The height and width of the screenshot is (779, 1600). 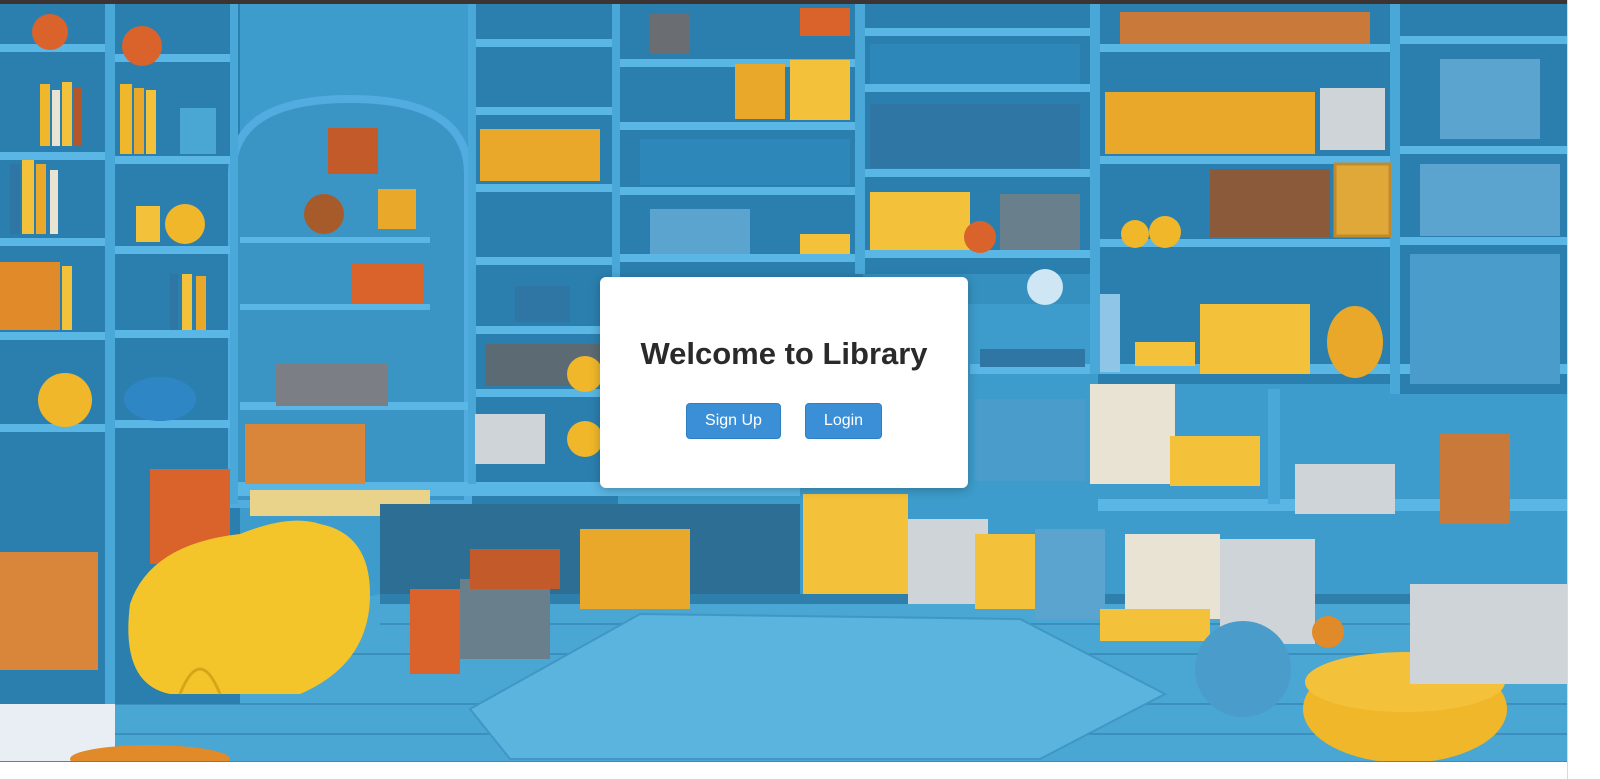 What do you see at coordinates (1584, 389) in the screenshot?
I see `vertical-scrollbar-track` at bounding box center [1584, 389].